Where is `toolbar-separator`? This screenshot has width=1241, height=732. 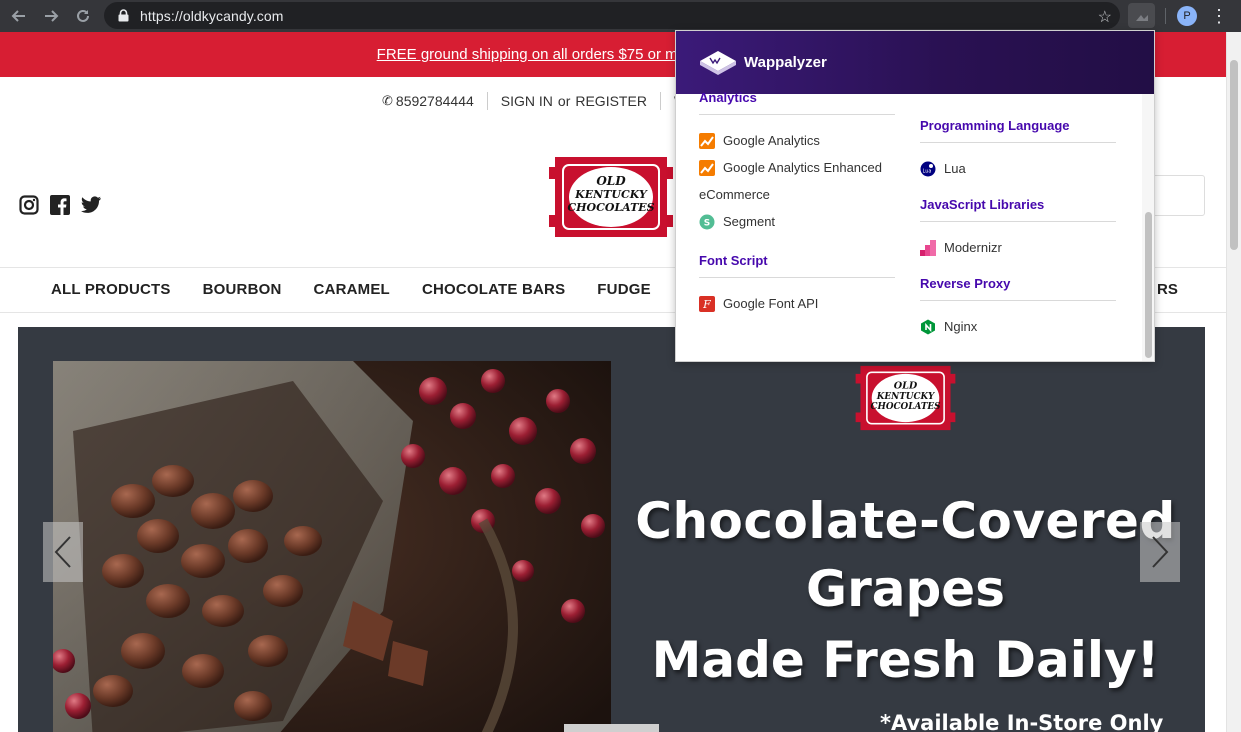 toolbar-separator is located at coordinates (1165, 16).